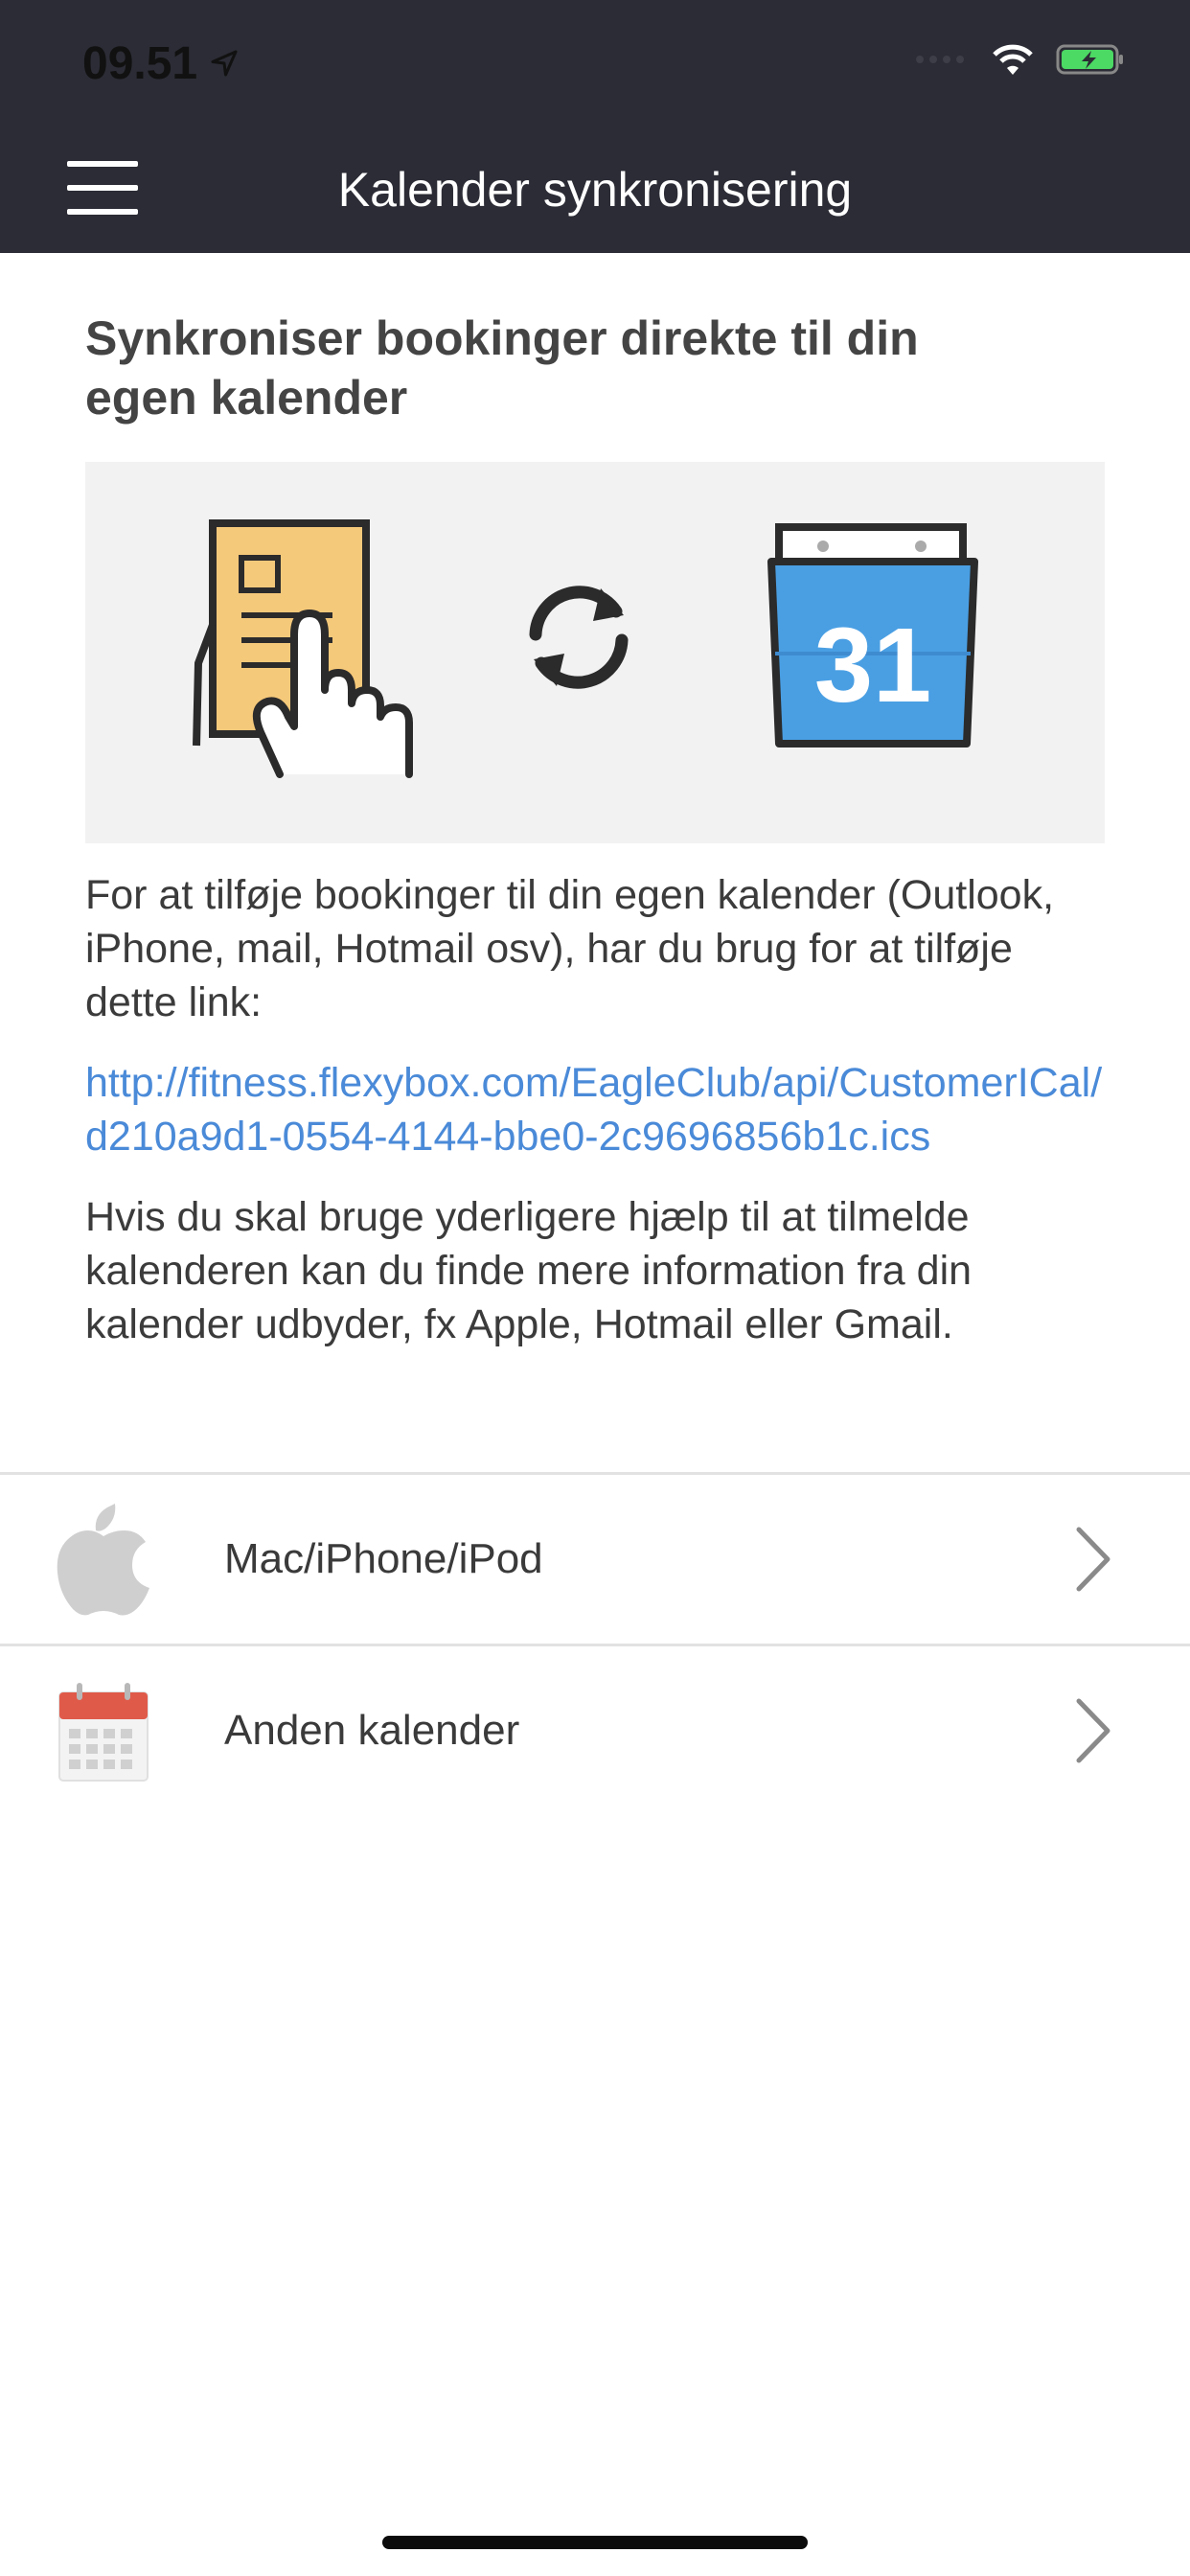 The image size is (1190, 2576). I want to click on top-navigation-bar: 09.51 Kalender synkronisering, so click(595, 126).